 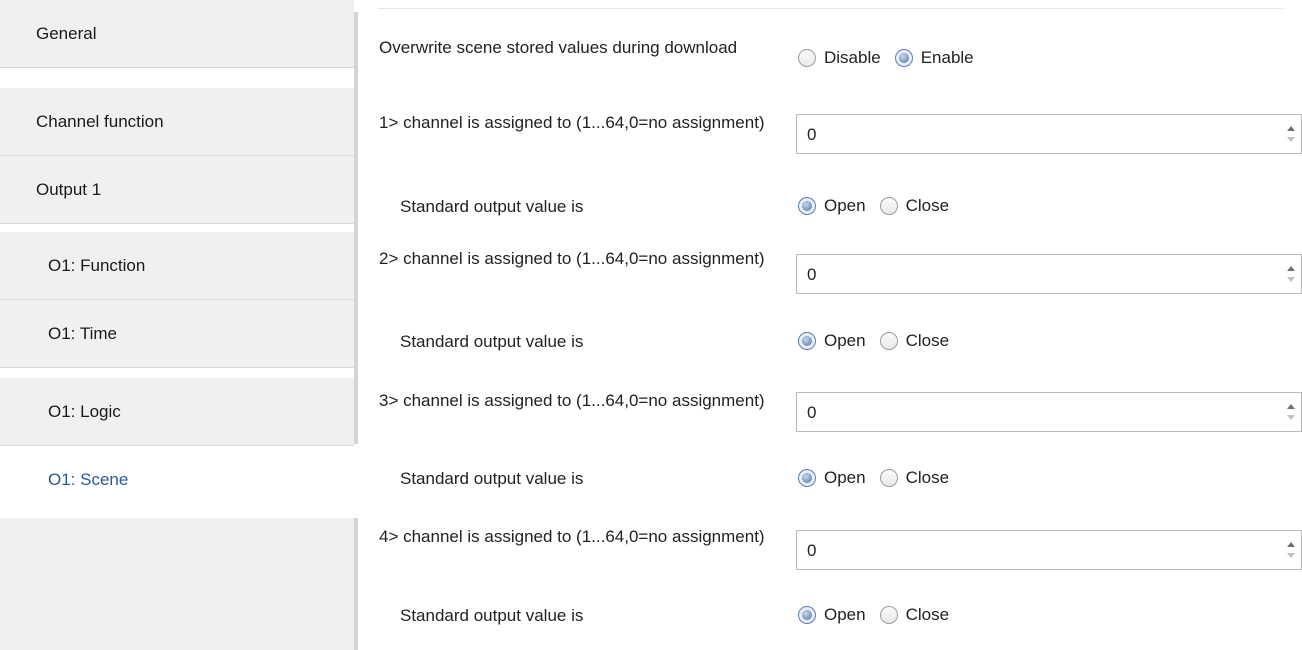 I want to click on sidebar-item-o1-scene: O1: Scene, so click(x=177, y=480).